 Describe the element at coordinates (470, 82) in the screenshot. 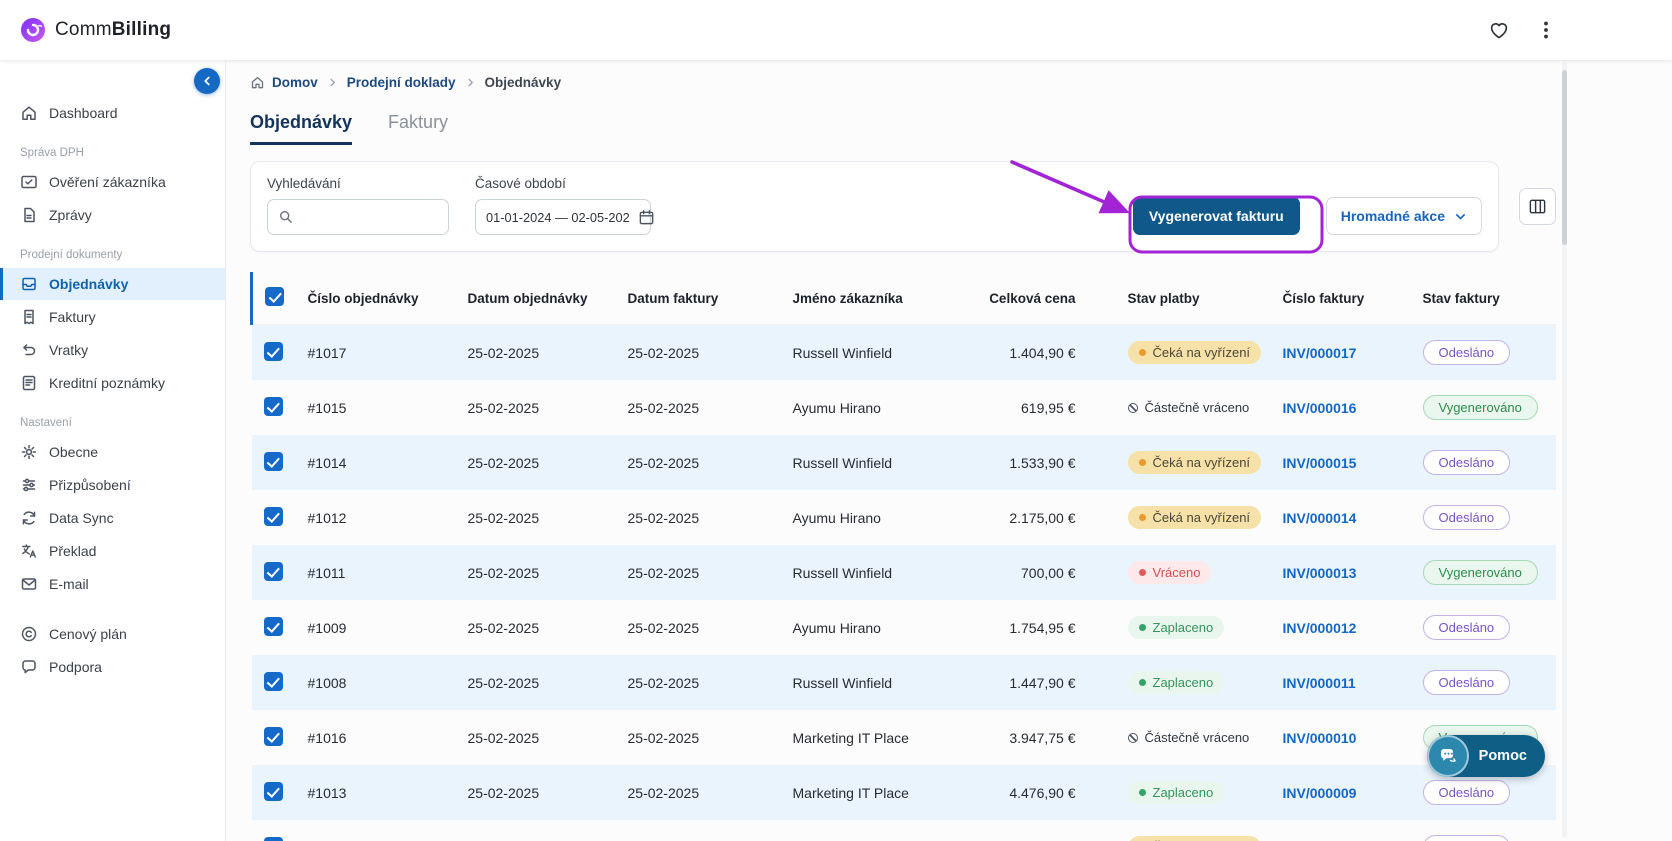

I see `chevron-right-icon` at that location.